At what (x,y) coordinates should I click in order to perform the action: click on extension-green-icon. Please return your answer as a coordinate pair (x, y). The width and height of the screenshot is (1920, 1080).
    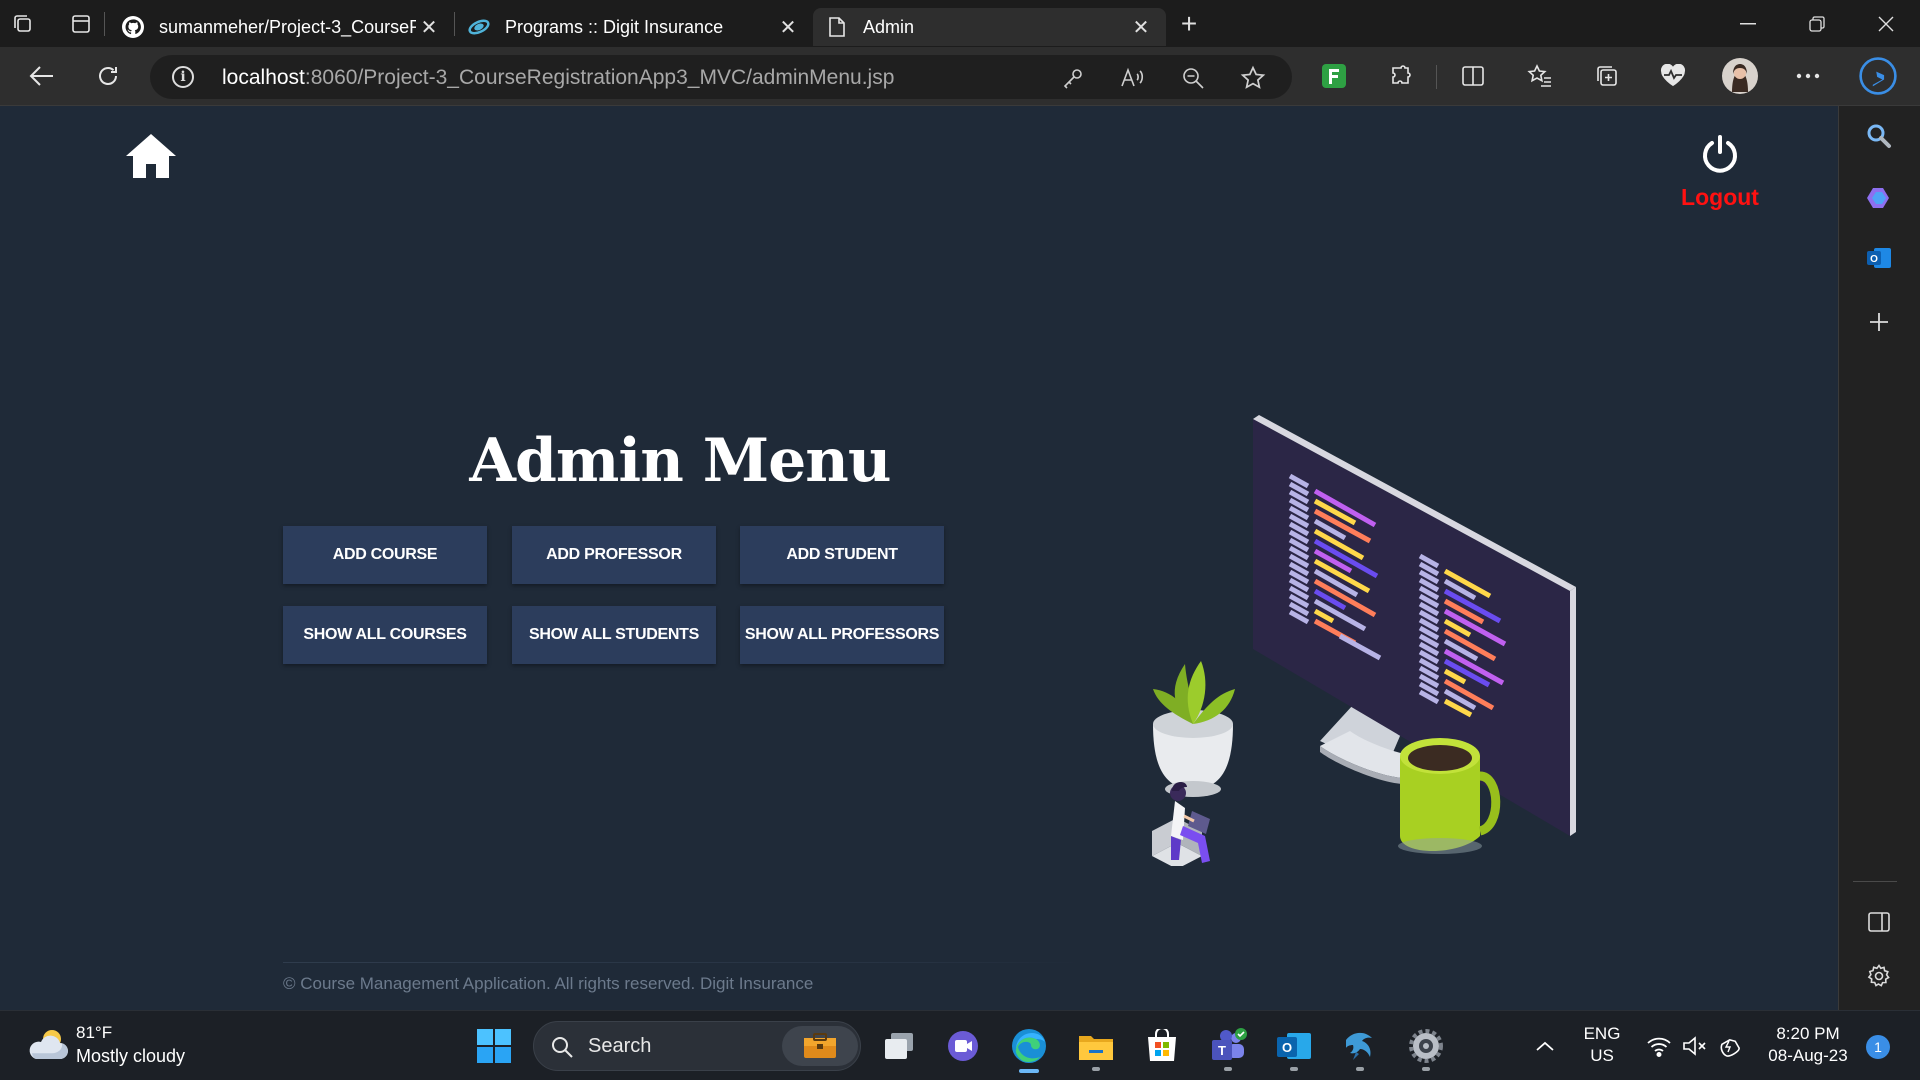
    Looking at the image, I should click on (1334, 76).